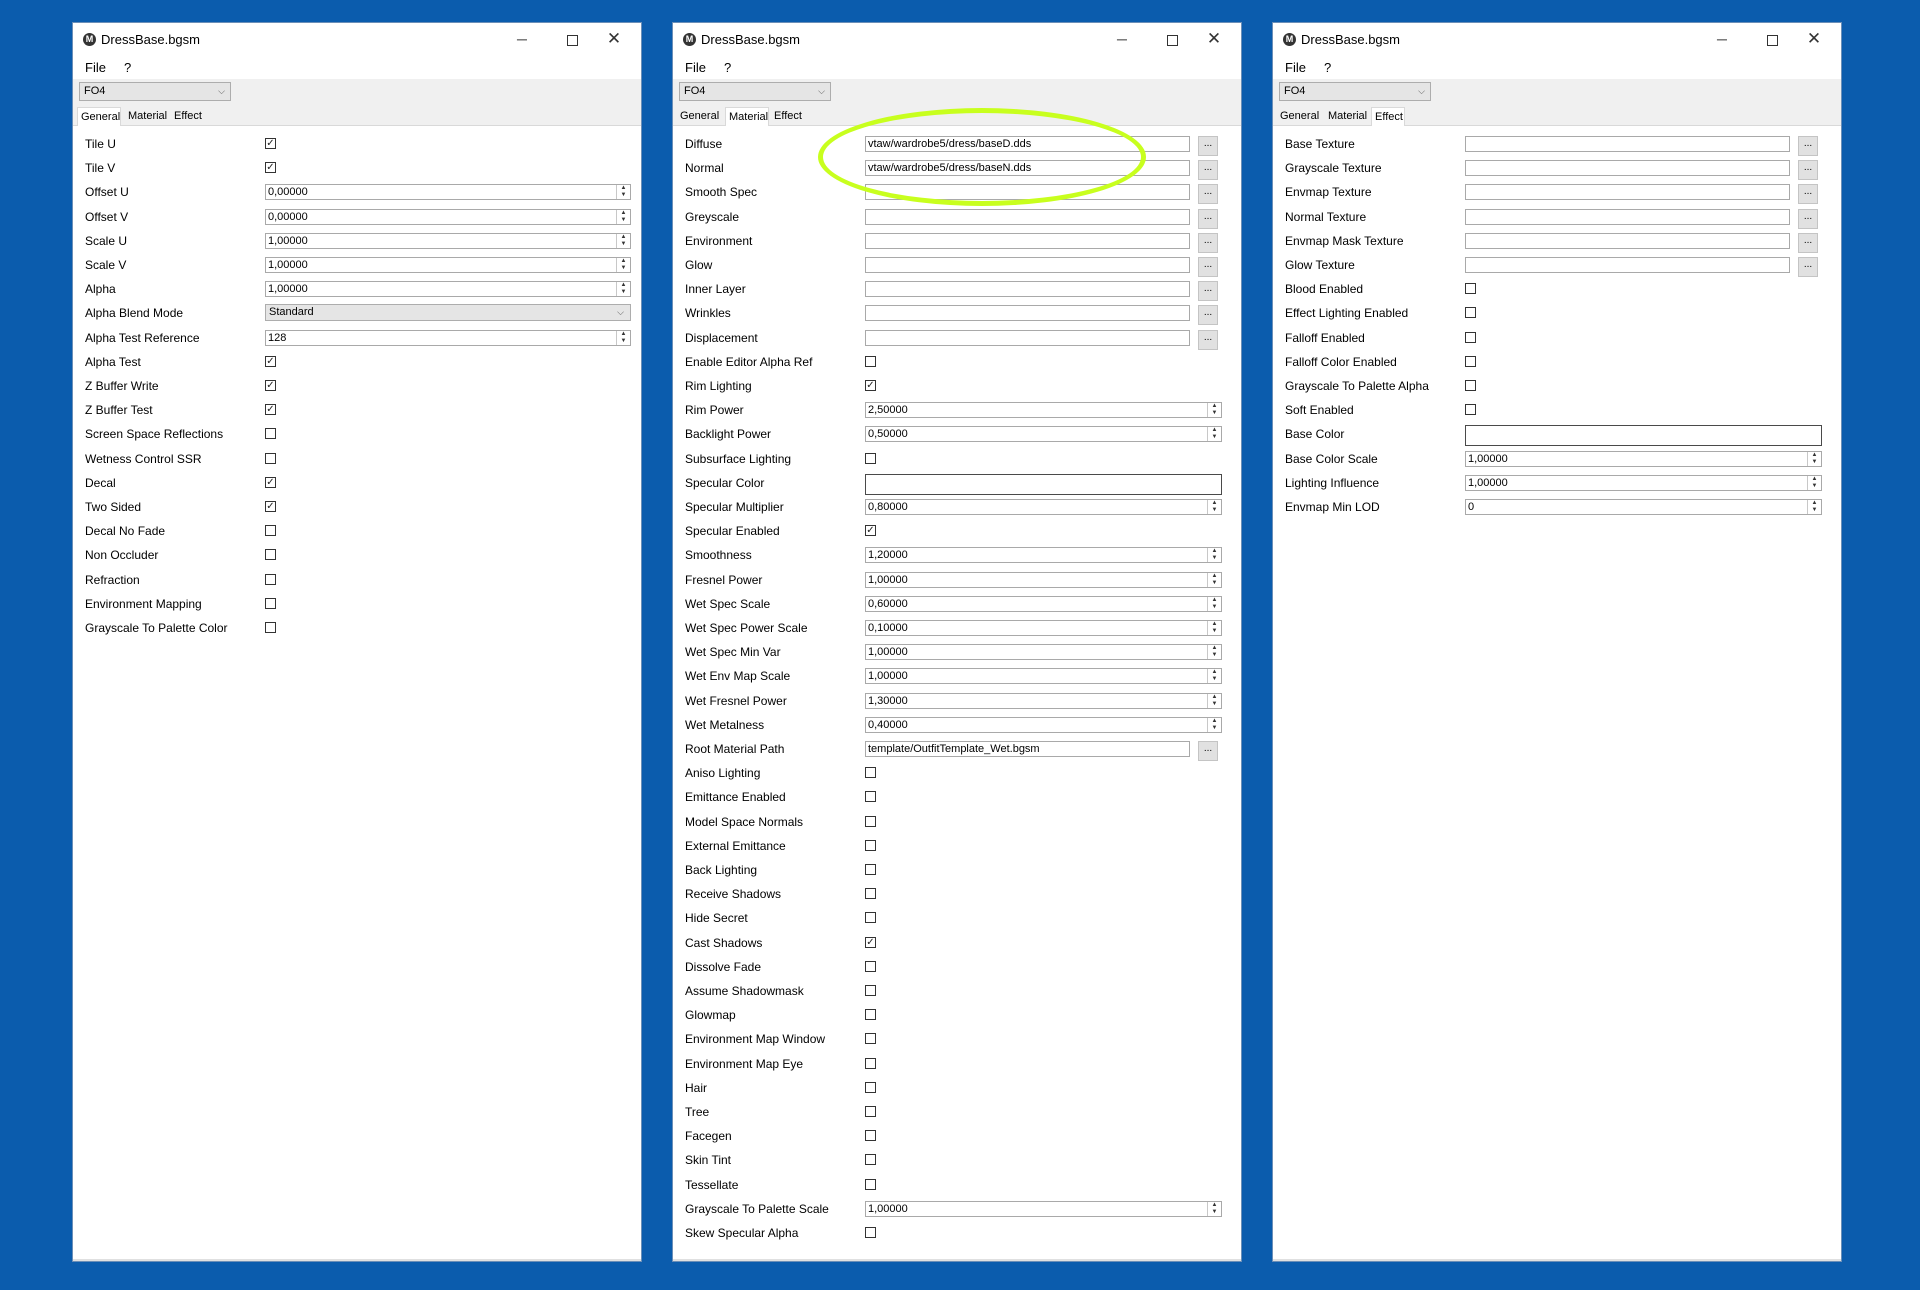  I want to click on fresnel-power-spinbox: 1,00000 ▲ ▼, so click(1043, 579).